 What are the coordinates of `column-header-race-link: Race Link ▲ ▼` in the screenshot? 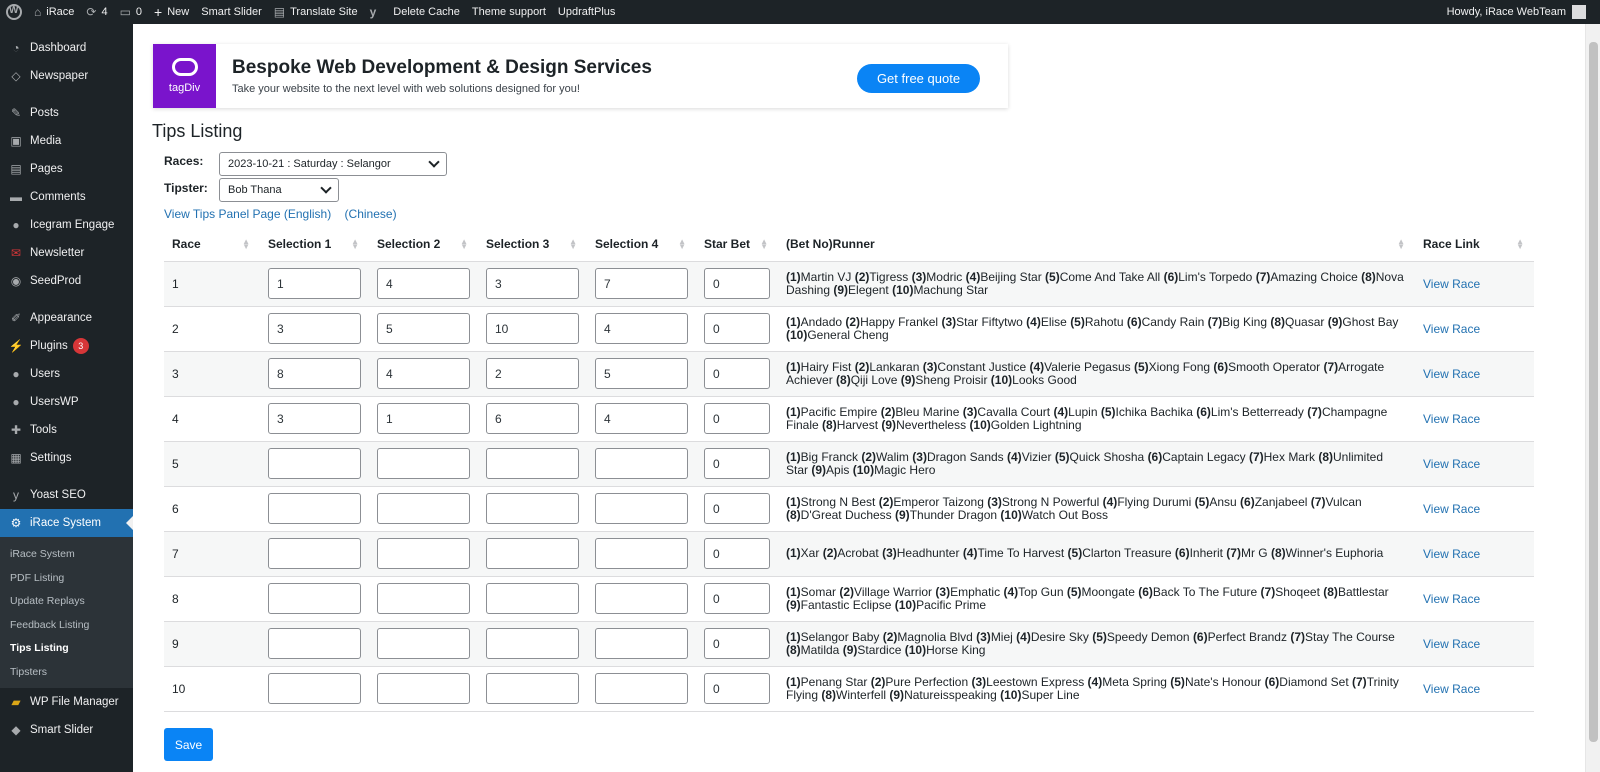 It's located at (1474, 245).